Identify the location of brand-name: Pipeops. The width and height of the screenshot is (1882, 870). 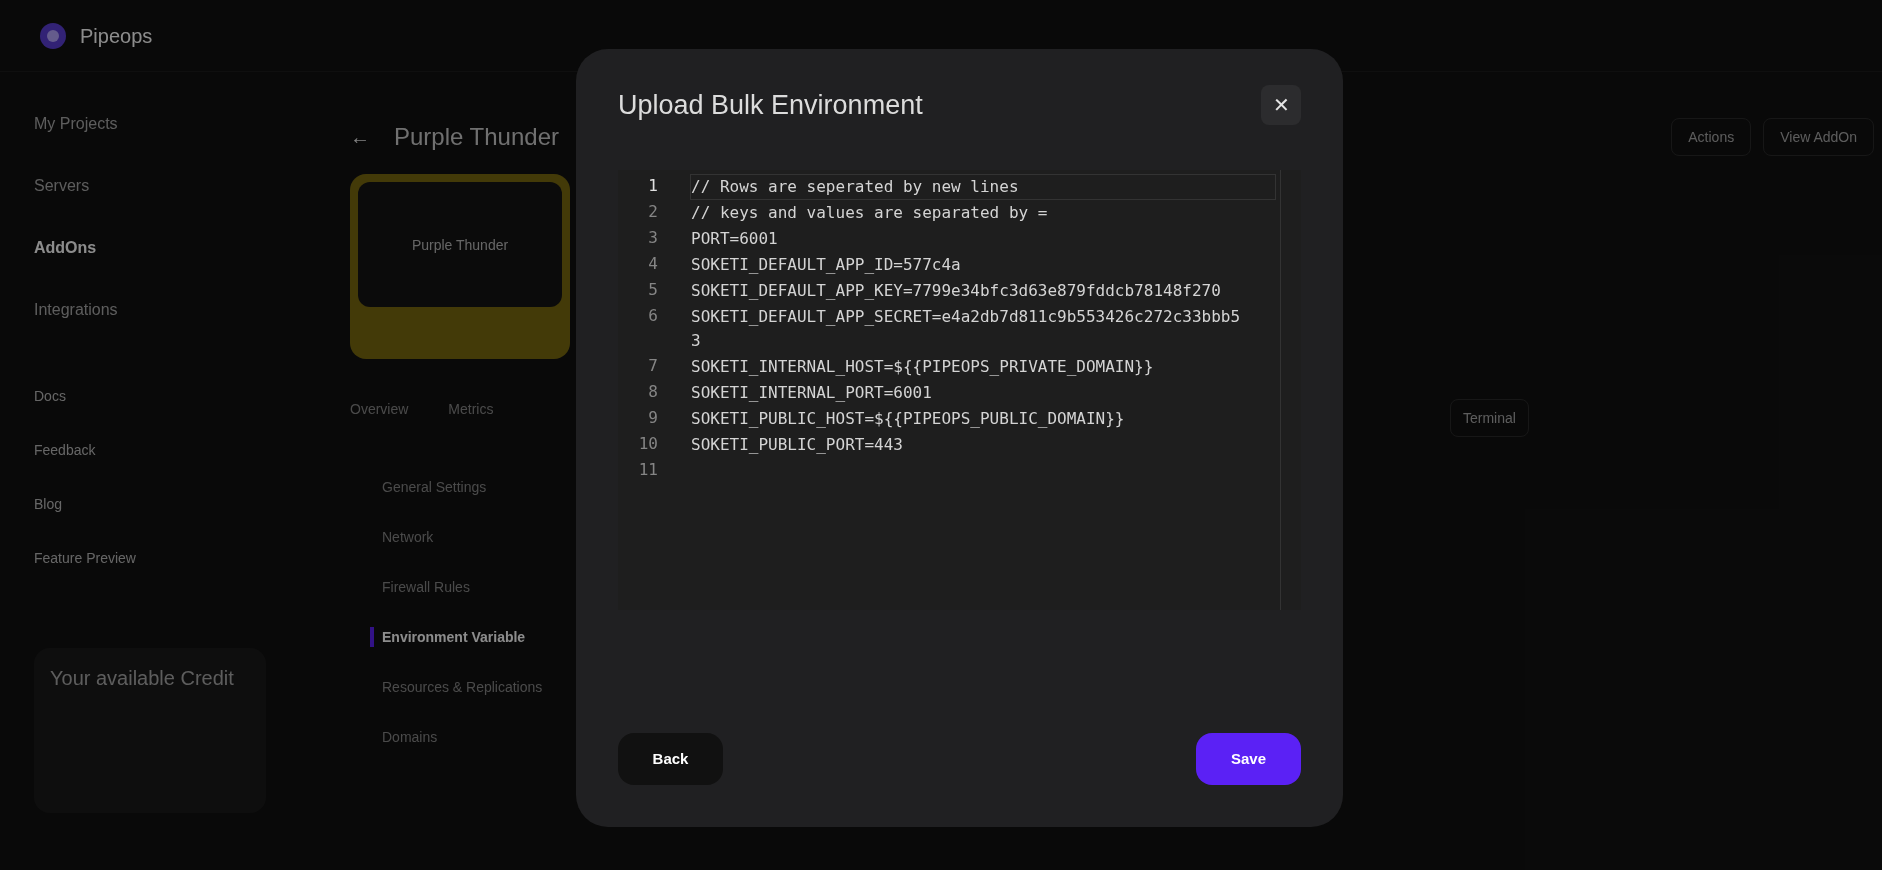
(116, 36).